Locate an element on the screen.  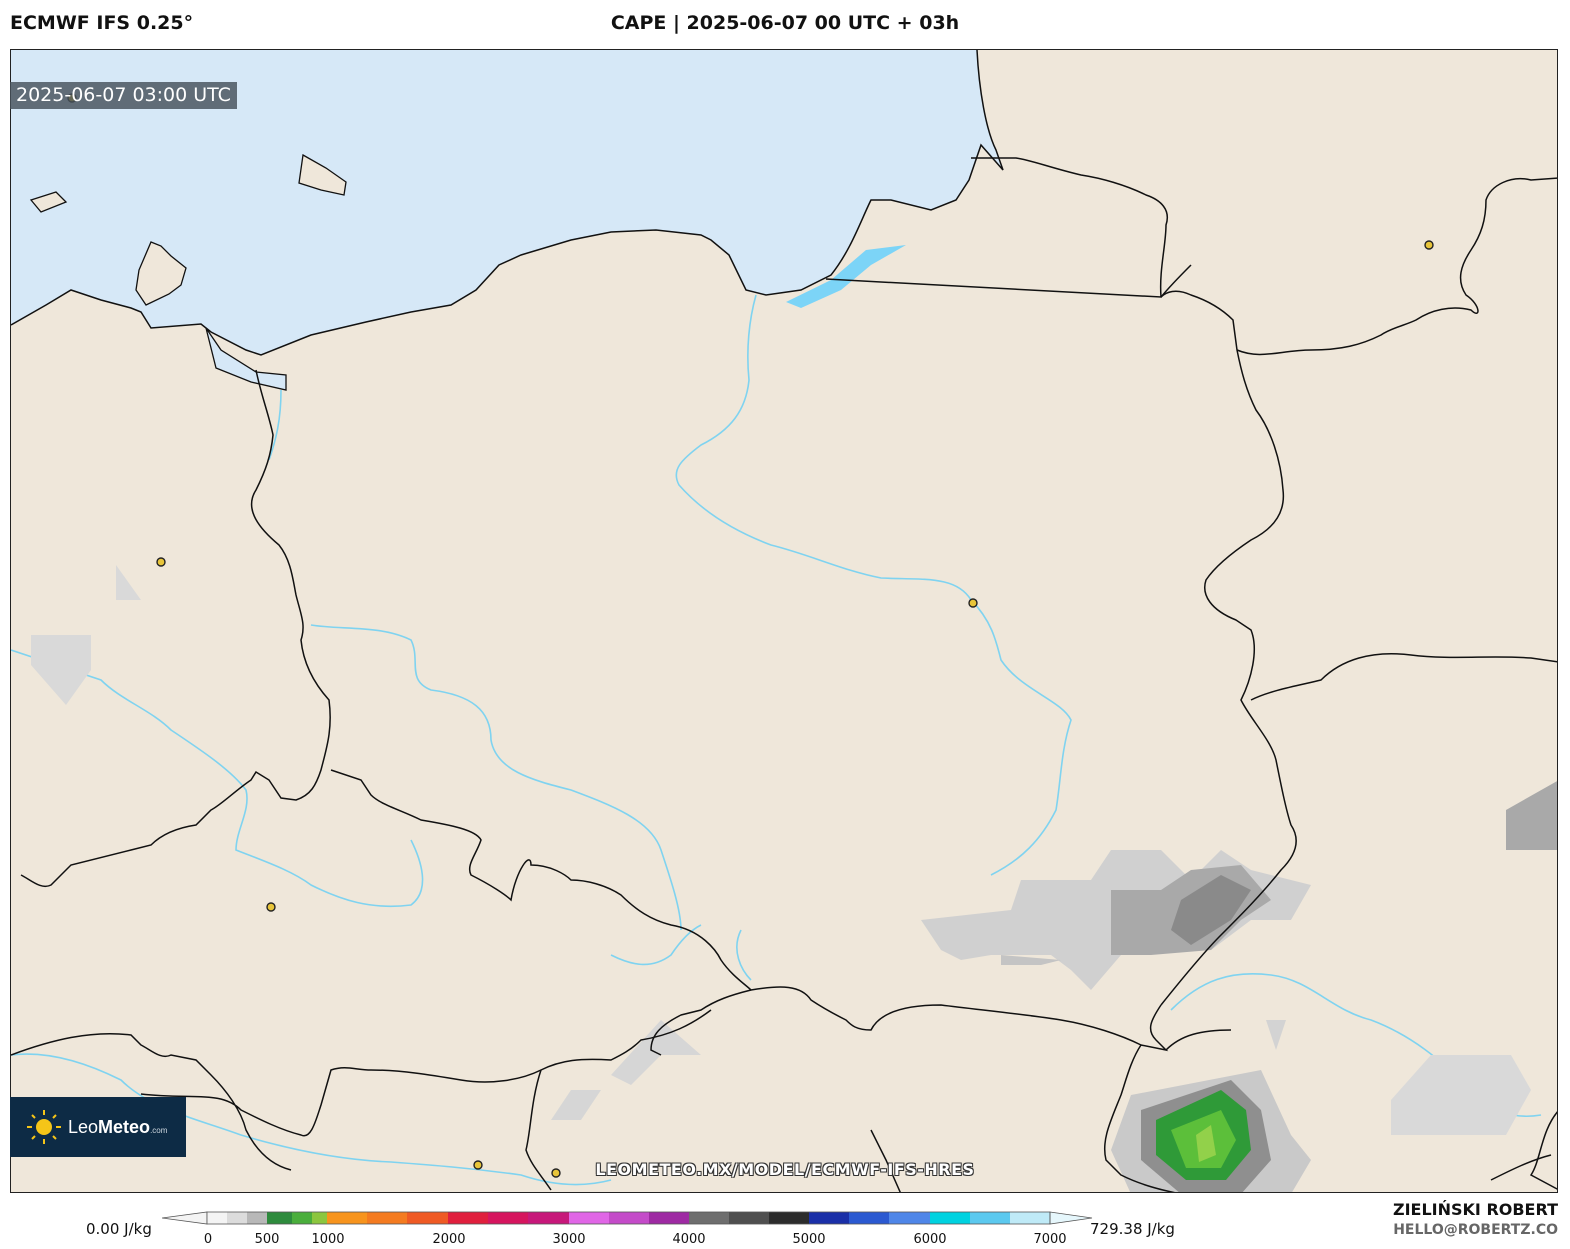
colorbar-tick: 5000 is located at coordinates (809, 1239).